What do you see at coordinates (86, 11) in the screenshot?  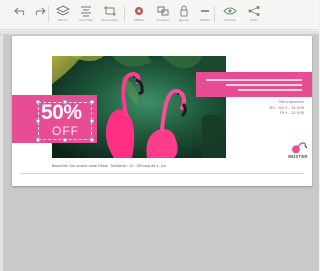 I see `align-icon` at bounding box center [86, 11].